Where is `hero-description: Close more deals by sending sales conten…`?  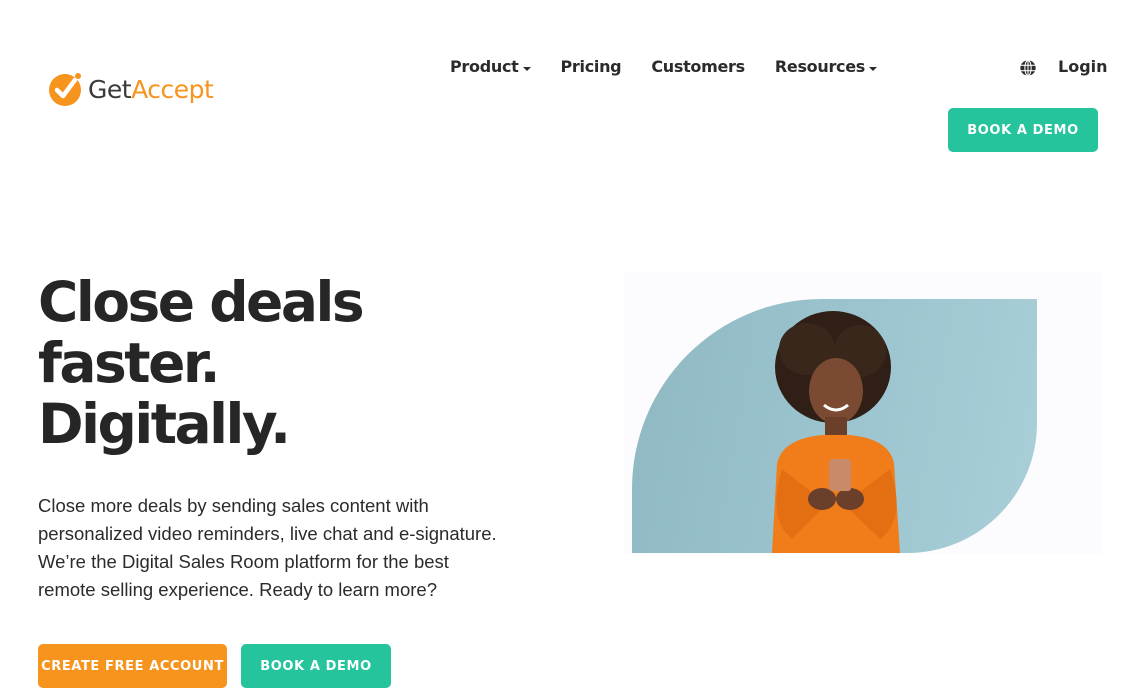 hero-description: Close more deals by sending sales conten… is located at coordinates (278, 548).